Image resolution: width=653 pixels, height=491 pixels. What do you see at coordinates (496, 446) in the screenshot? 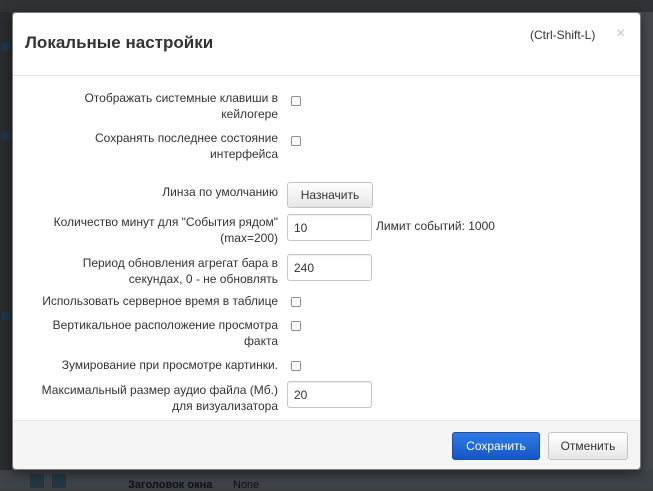
I see `save-button: Сохранить` at bounding box center [496, 446].